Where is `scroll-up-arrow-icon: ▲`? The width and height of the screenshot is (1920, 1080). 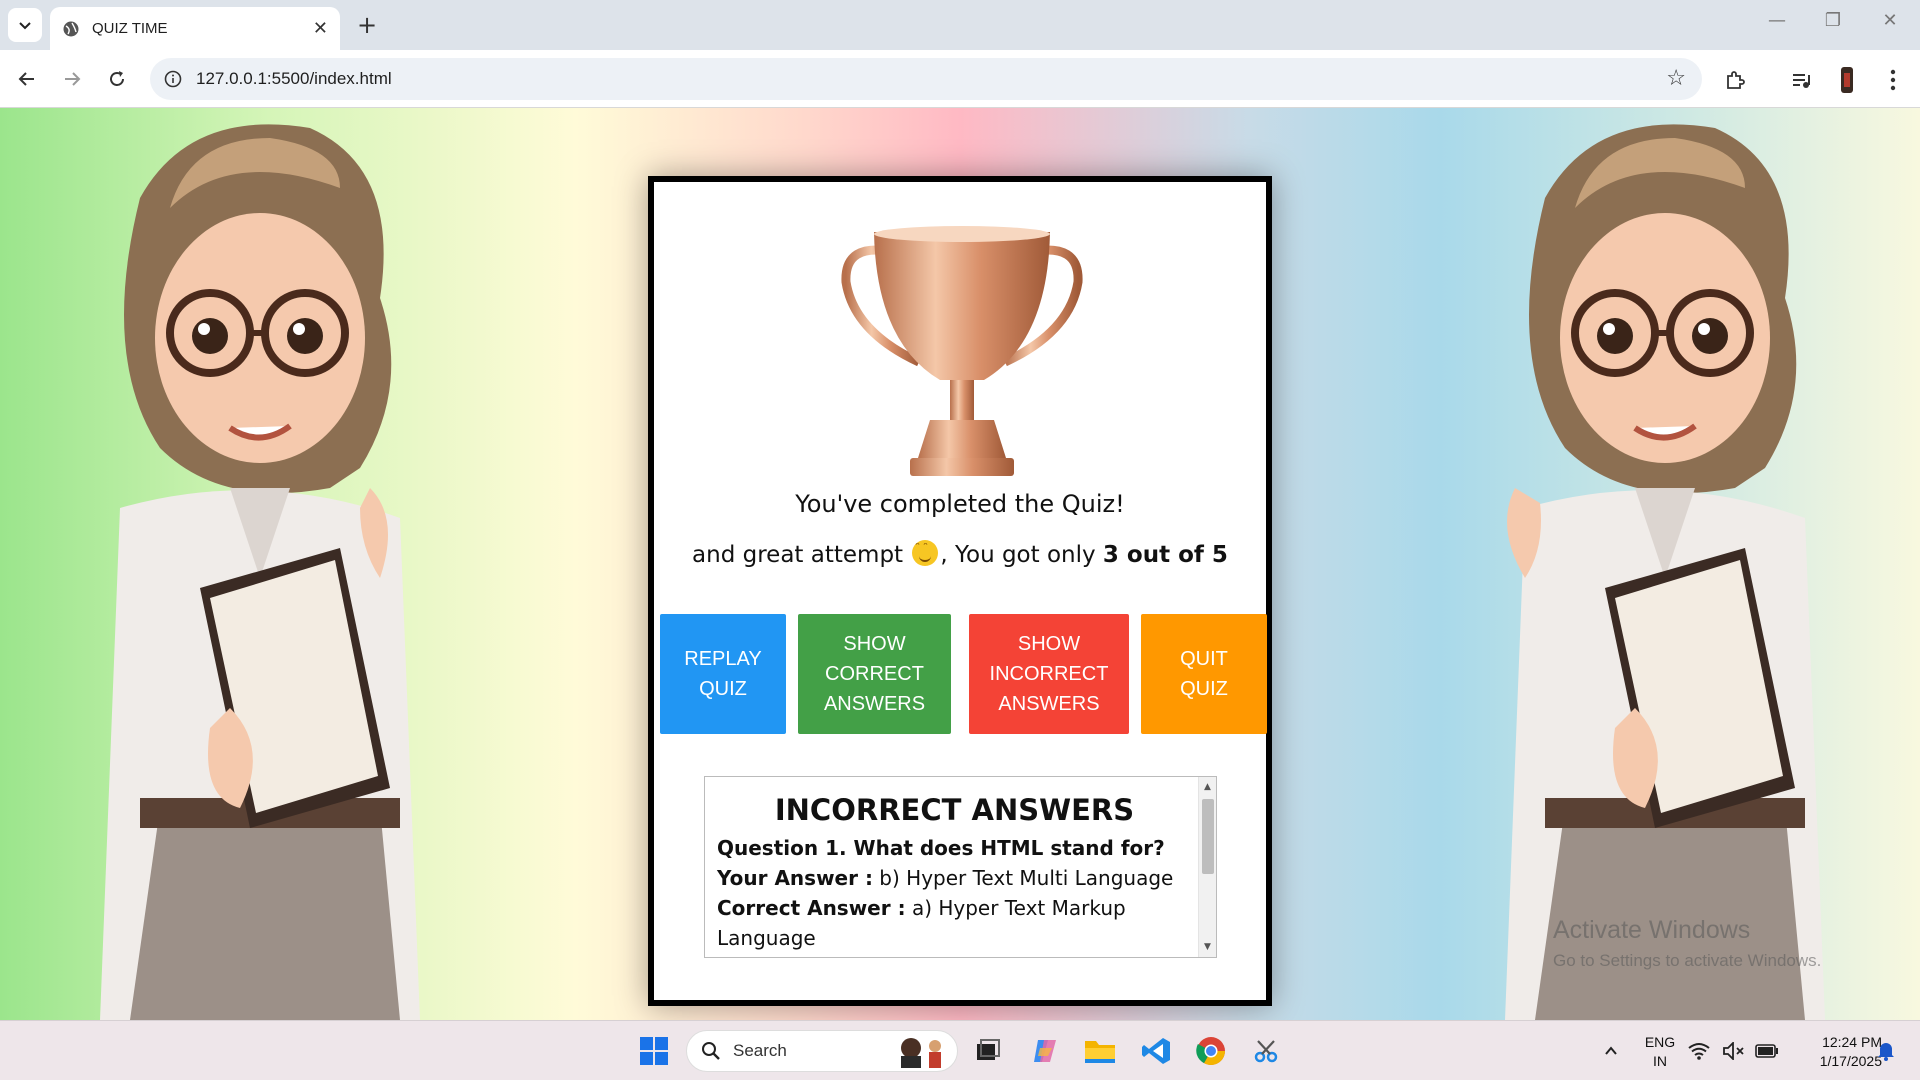 scroll-up-arrow-icon: ▲ is located at coordinates (1207, 787).